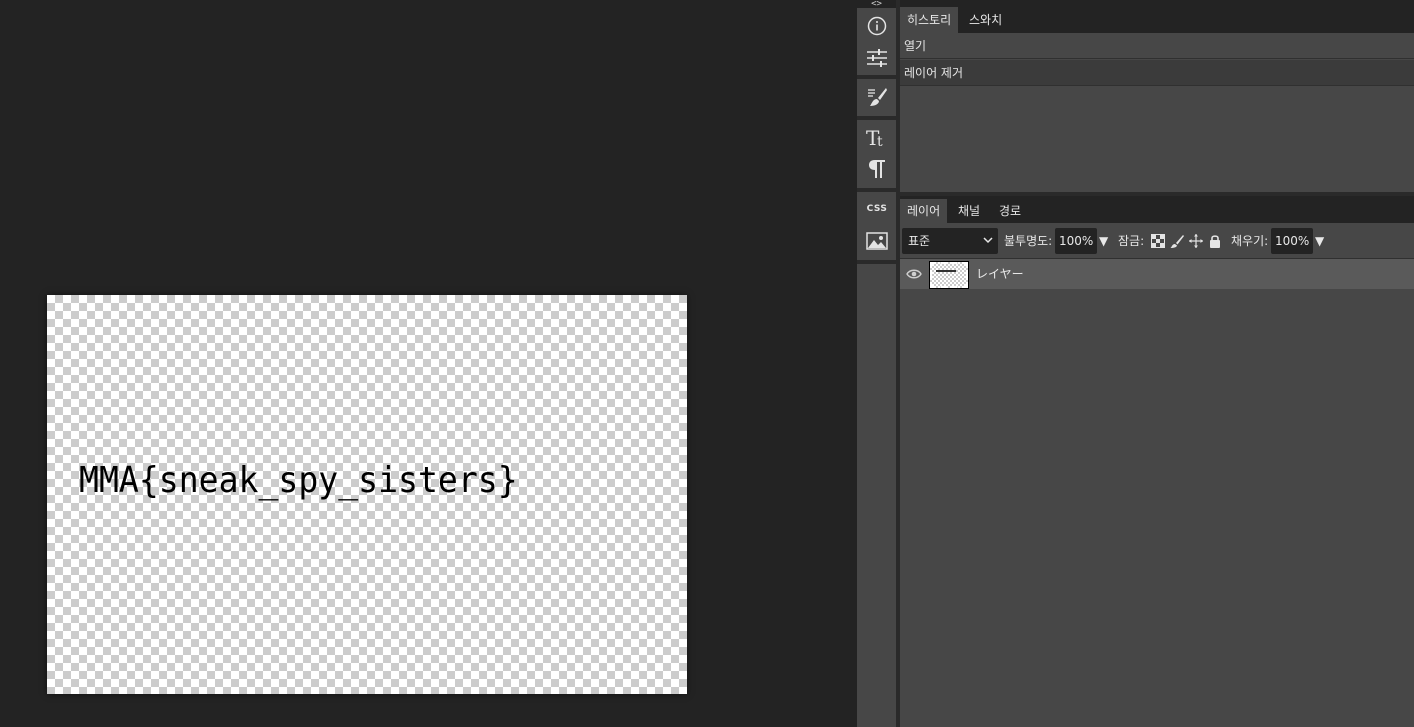 Image resolution: width=1414 pixels, height=727 pixels. I want to click on canvas-text-layer: MMA{sneak_spy_sisters}, so click(298, 480).